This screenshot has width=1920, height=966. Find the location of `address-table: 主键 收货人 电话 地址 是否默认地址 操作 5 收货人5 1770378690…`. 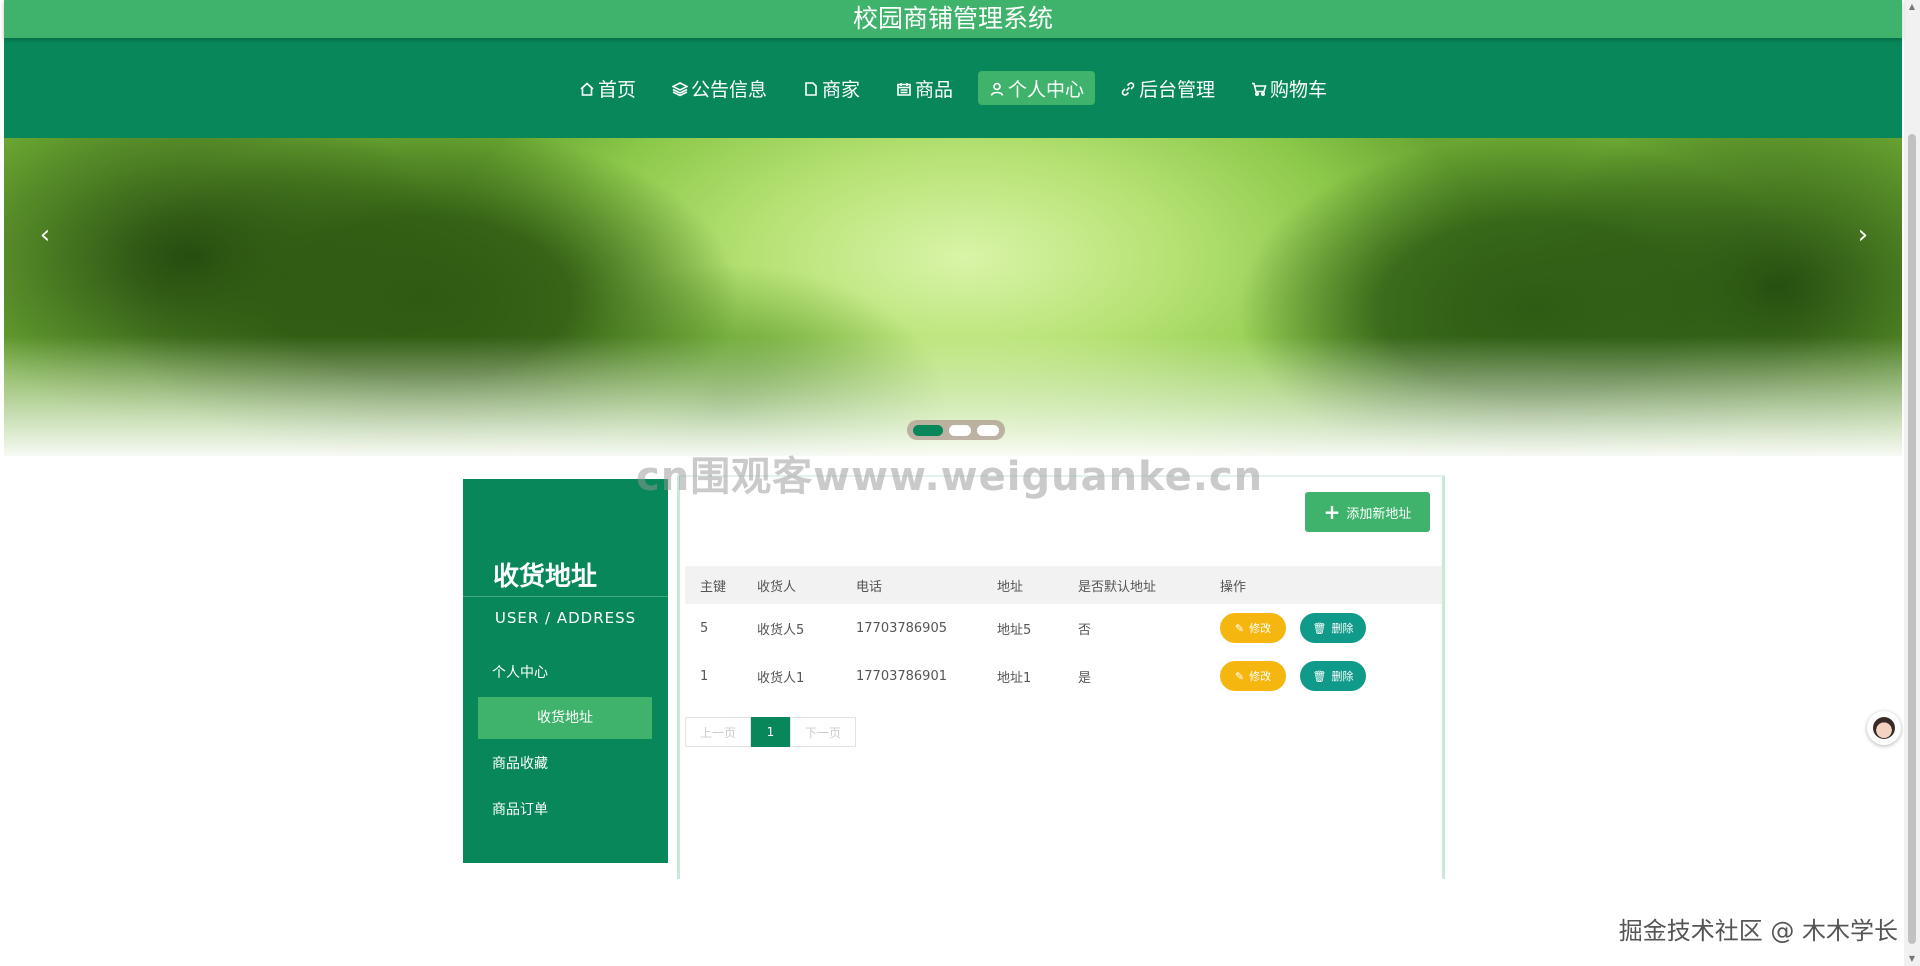

address-table: 主键 收货人 电话 地址 是否默认地址 操作 5 收货人5 1770378690… is located at coordinates (1063, 633).